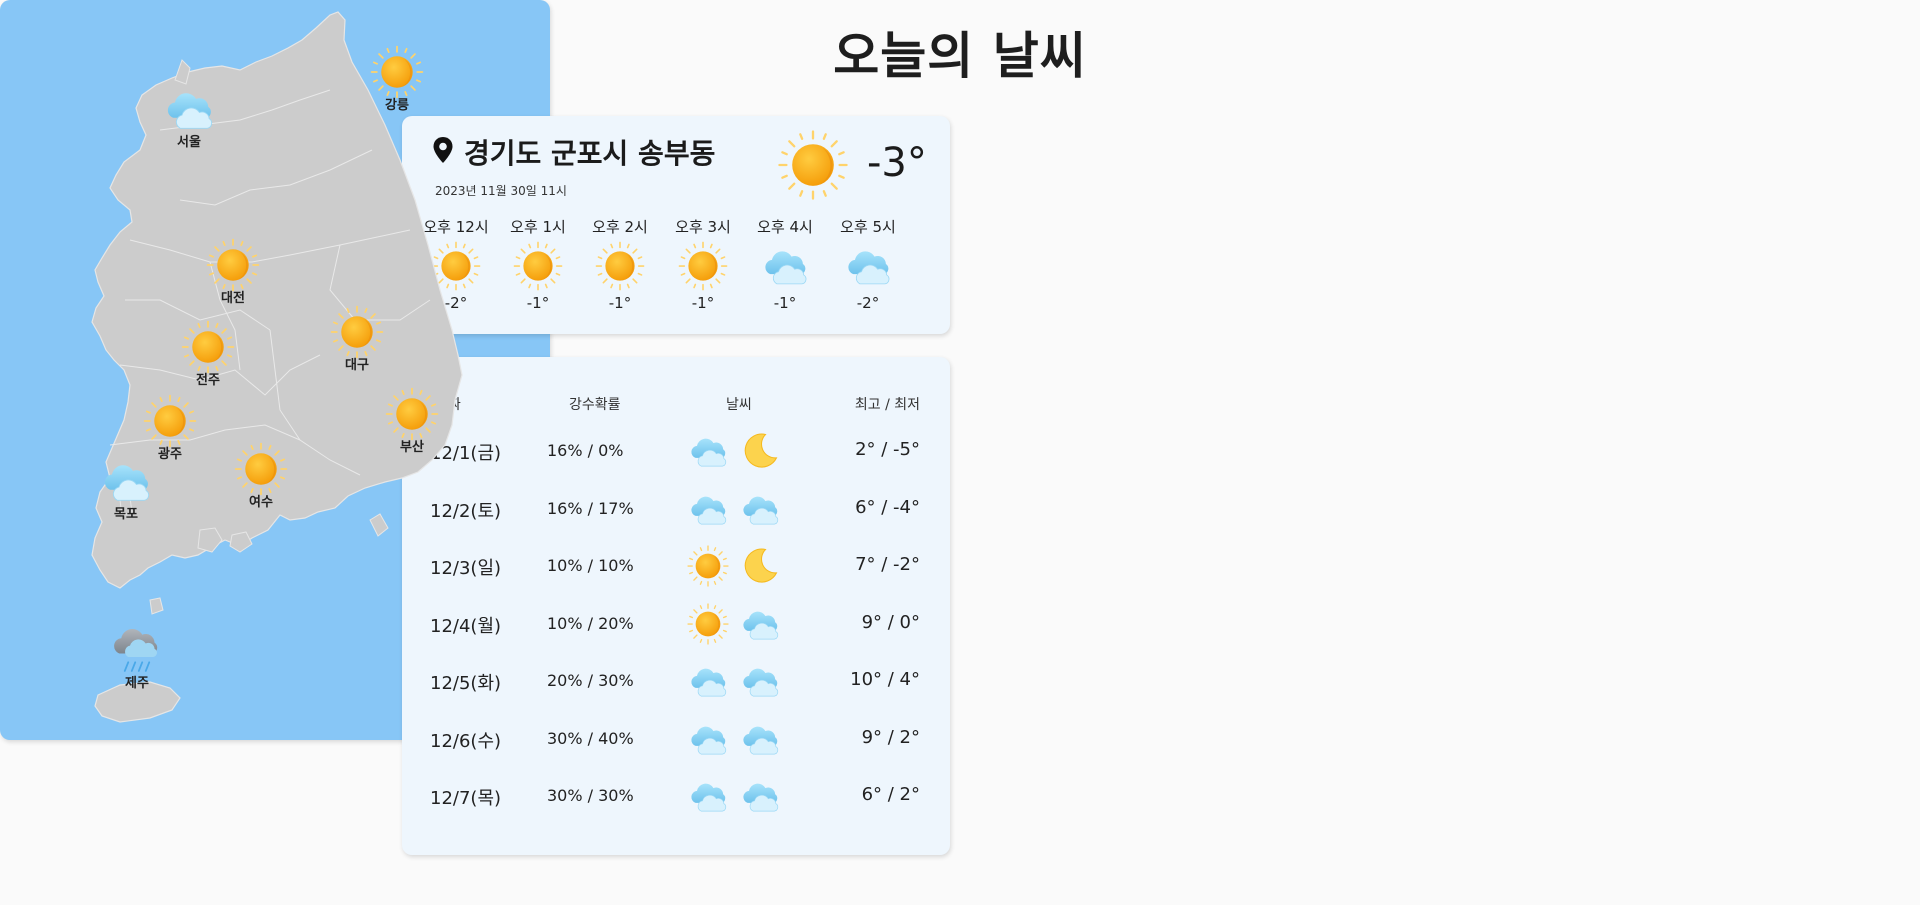 Image resolution: width=1920 pixels, height=905 pixels. I want to click on hour-label: 오후 2시, so click(620, 227).